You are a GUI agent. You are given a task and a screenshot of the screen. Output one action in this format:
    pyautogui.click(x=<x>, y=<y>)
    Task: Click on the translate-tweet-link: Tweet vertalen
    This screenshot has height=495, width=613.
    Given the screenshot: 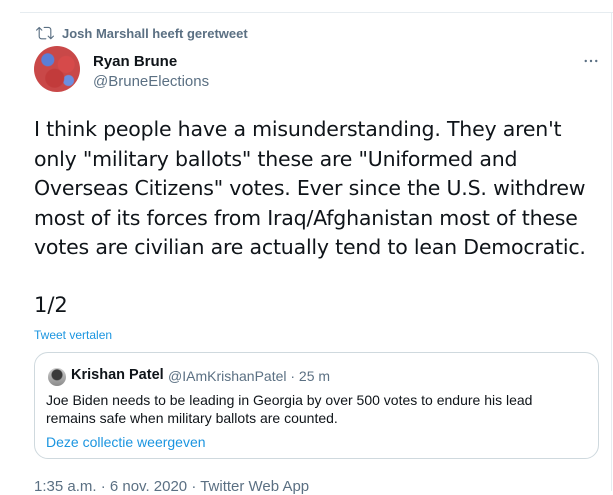 What is the action you would take?
    pyautogui.click(x=73, y=335)
    